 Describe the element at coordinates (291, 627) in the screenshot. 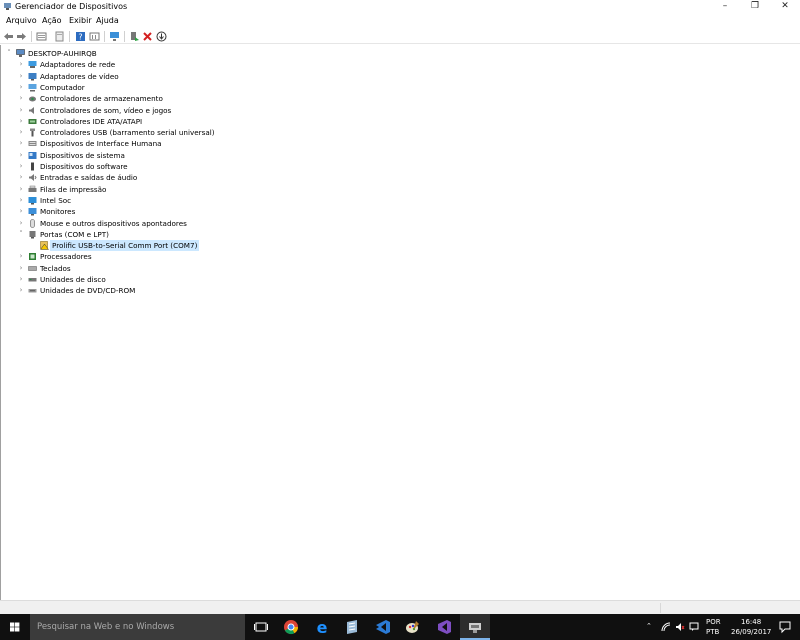

I see `chrome-icon` at that location.